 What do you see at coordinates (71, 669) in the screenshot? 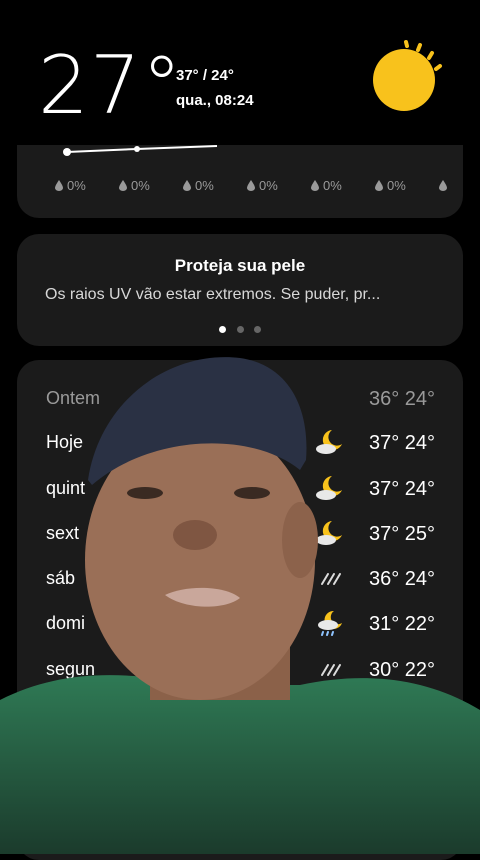
I see `day-label: segun` at bounding box center [71, 669].